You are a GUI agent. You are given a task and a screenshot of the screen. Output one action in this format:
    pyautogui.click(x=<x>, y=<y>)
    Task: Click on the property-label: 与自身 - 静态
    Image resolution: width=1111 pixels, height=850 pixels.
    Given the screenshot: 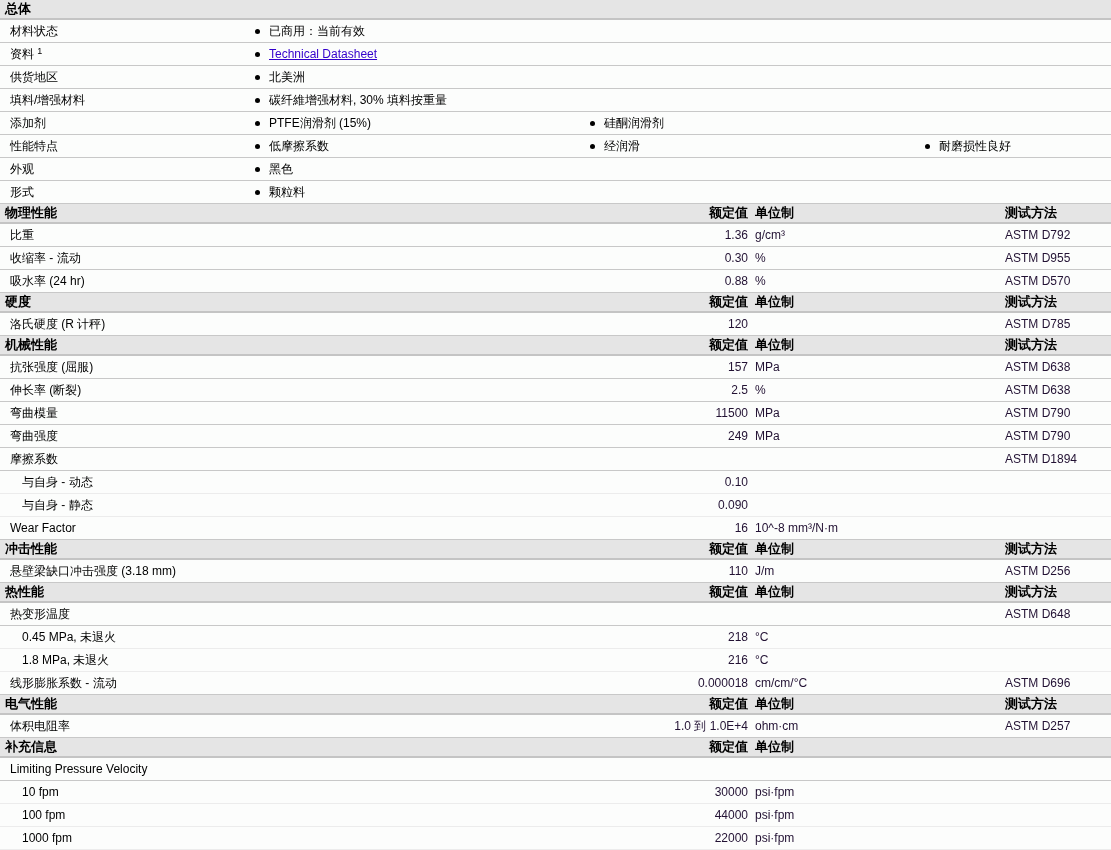 What is the action you would take?
    pyautogui.click(x=57, y=505)
    